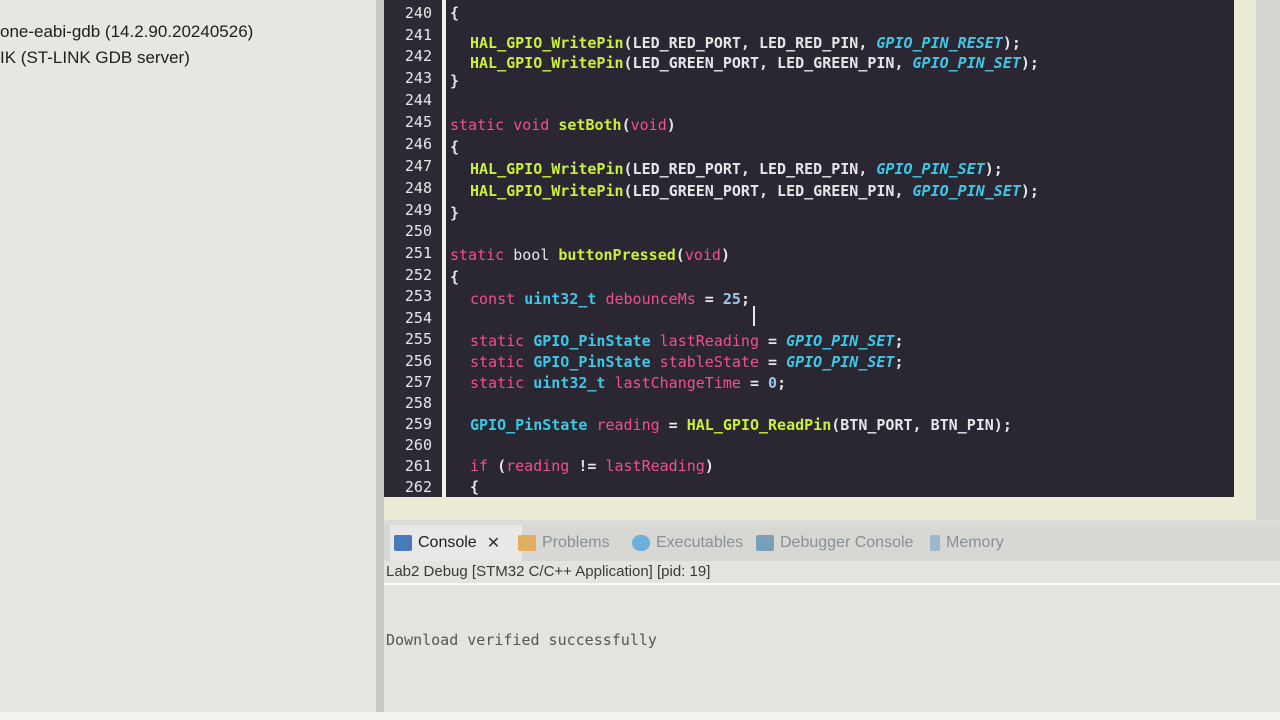 The image size is (1280, 720). I want to click on tab-memory: Memory, so click(985, 543).